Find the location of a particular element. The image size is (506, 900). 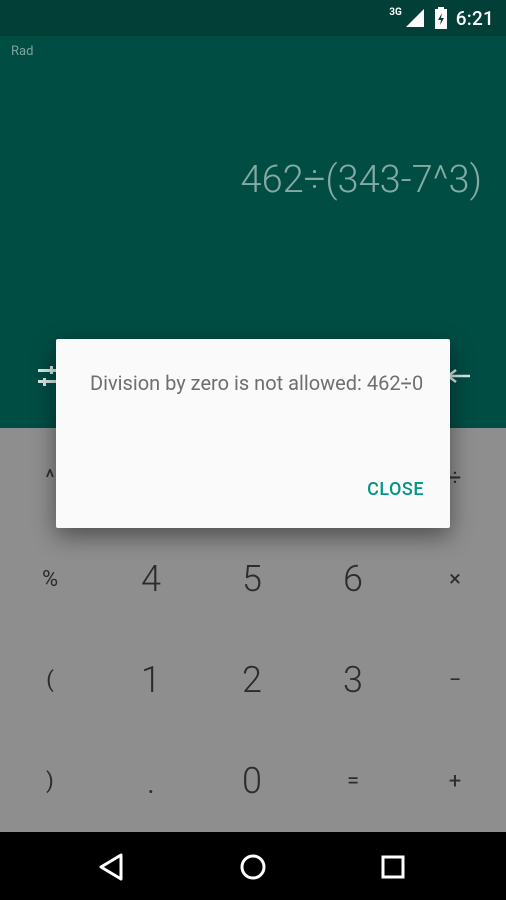

home-icon is located at coordinates (253, 867).